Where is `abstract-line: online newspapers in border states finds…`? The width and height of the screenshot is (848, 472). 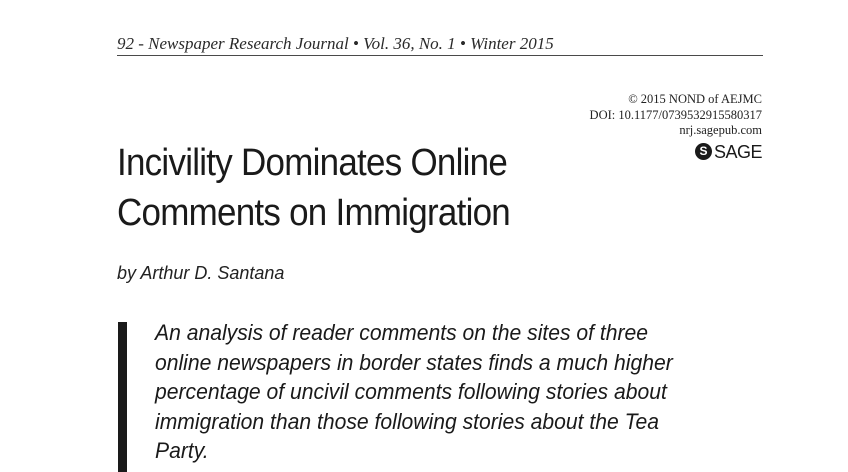 abstract-line: online newspapers in border states finds… is located at coordinates (414, 362).